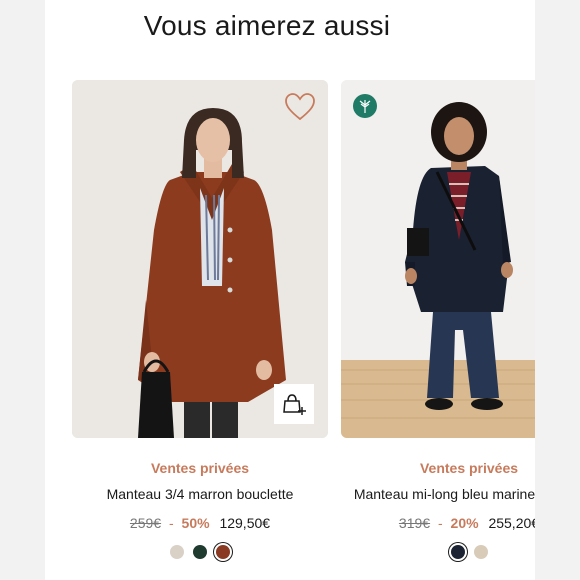 Image resolution: width=580 pixels, height=580 pixels. What do you see at coordinates (365, 106) in the screenshot?
I see `eco-leaf-icon` at bounding box center [365, 106].